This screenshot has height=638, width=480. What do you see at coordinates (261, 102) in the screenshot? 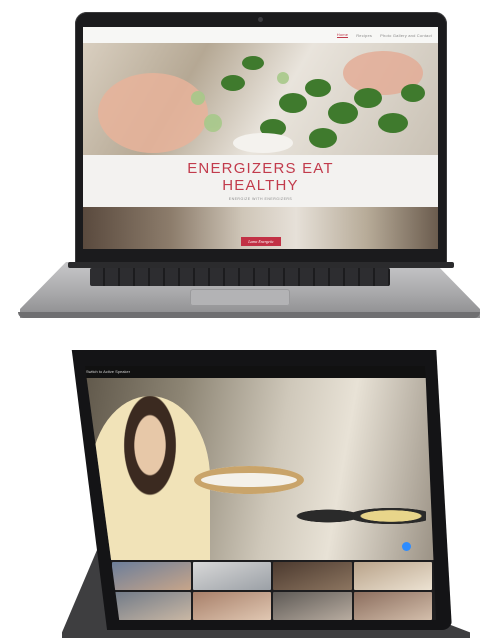
I see `hero-photo` at bounding box center [261, 102].